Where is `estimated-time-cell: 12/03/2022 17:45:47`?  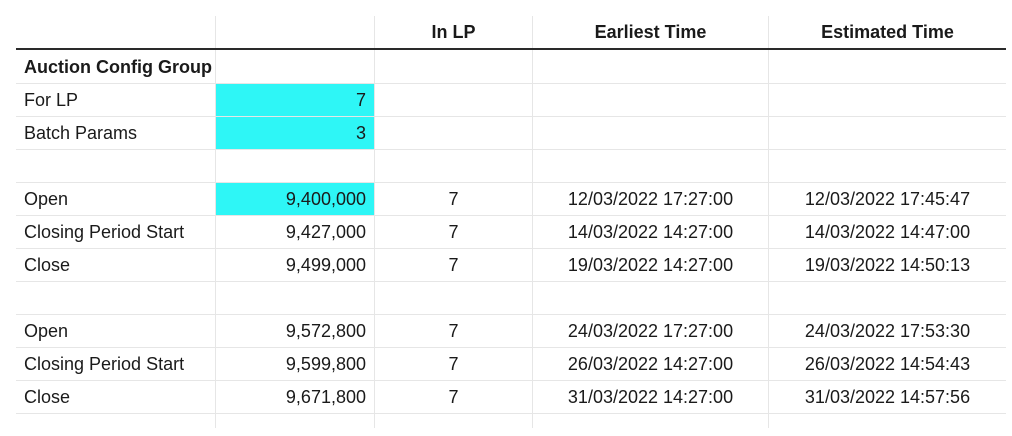 estimated-time-cell: 12/03/2022 17:45:47 is located at coordinates (887, 199).